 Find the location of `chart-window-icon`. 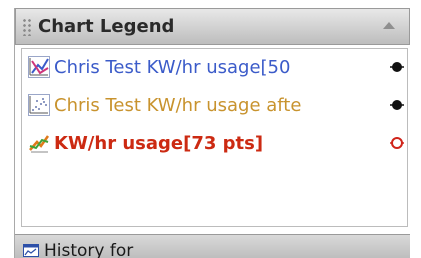

chart-window-icon is located at coordinates (31, 250).